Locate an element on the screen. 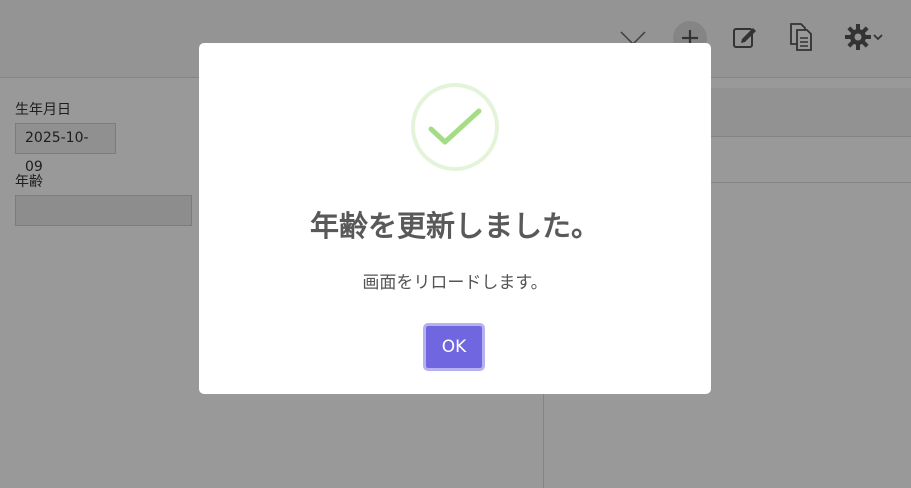 Image resolution: width=911 pixels, height=488 pixels. check-icon is located at coordinates (455, 126).